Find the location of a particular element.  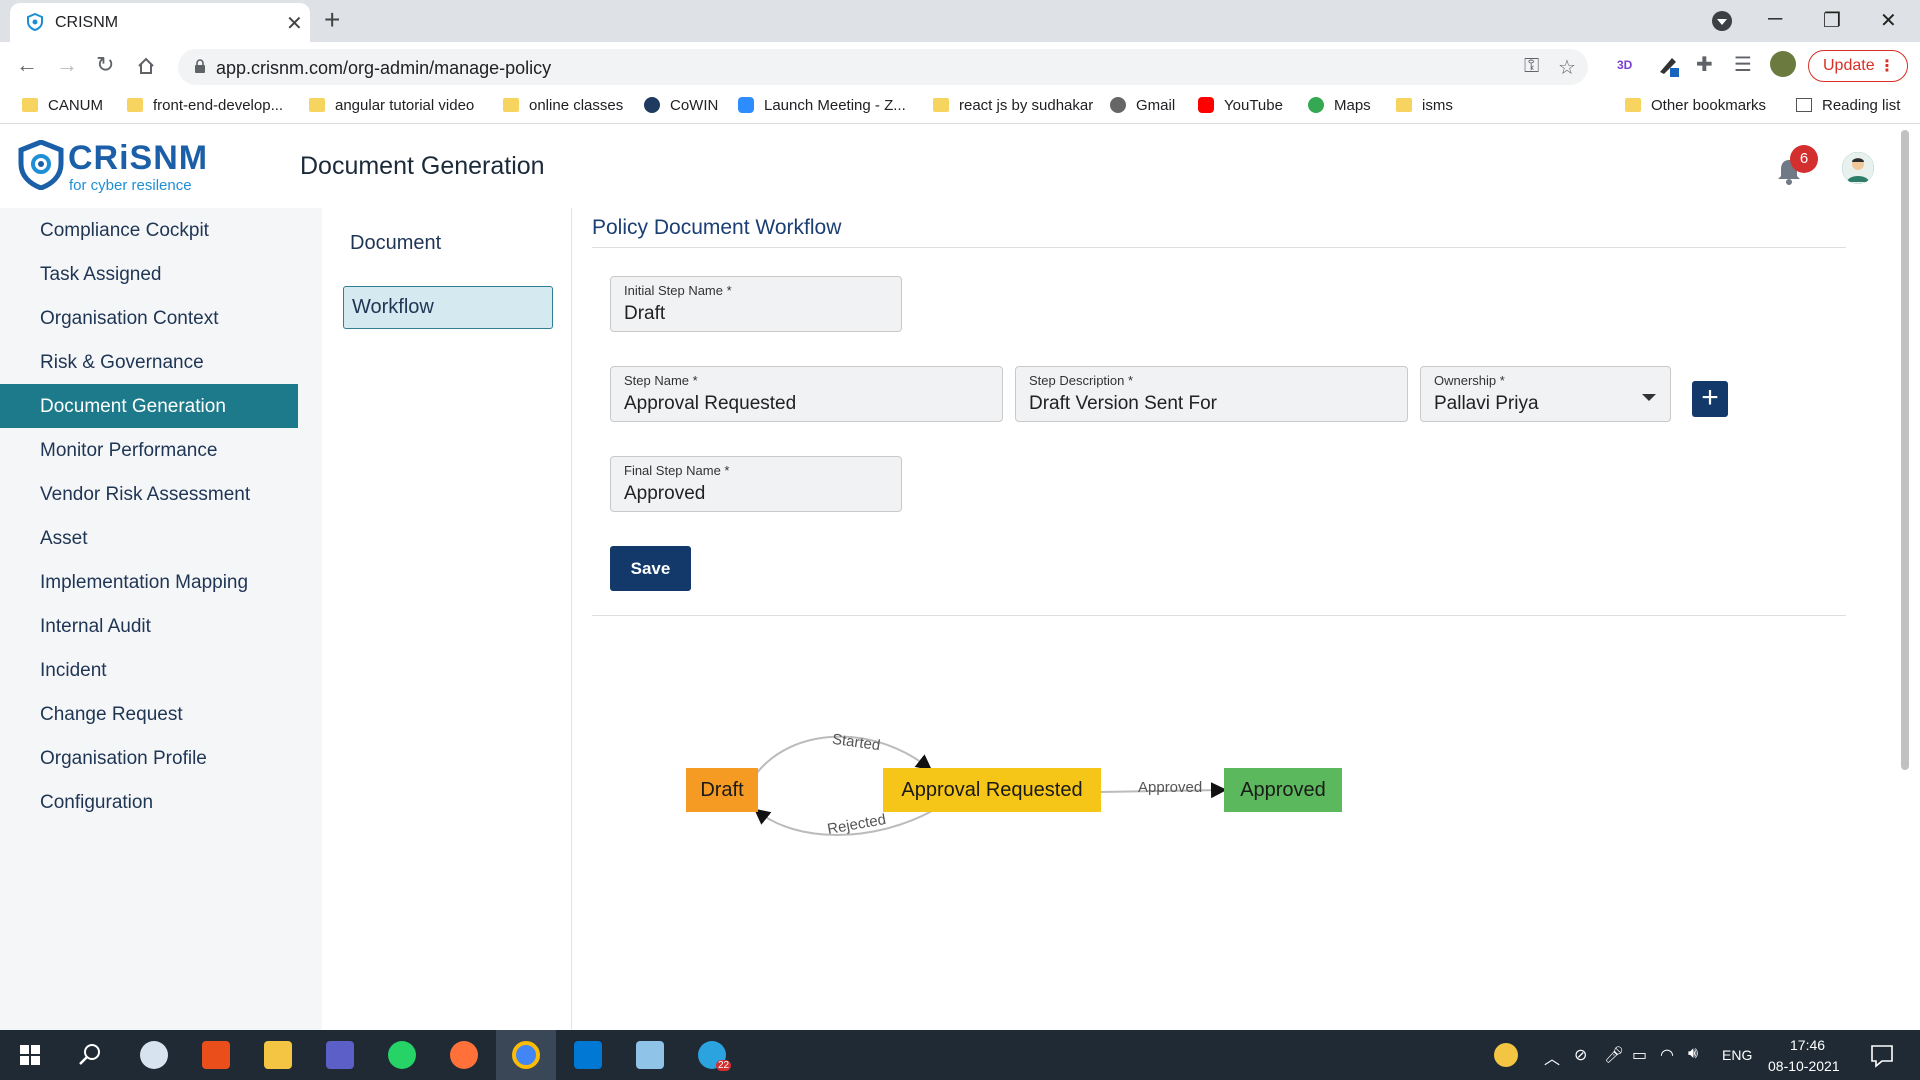

tray-chevron-up-icon: ︿ is located at coordinates (1552, 1057).